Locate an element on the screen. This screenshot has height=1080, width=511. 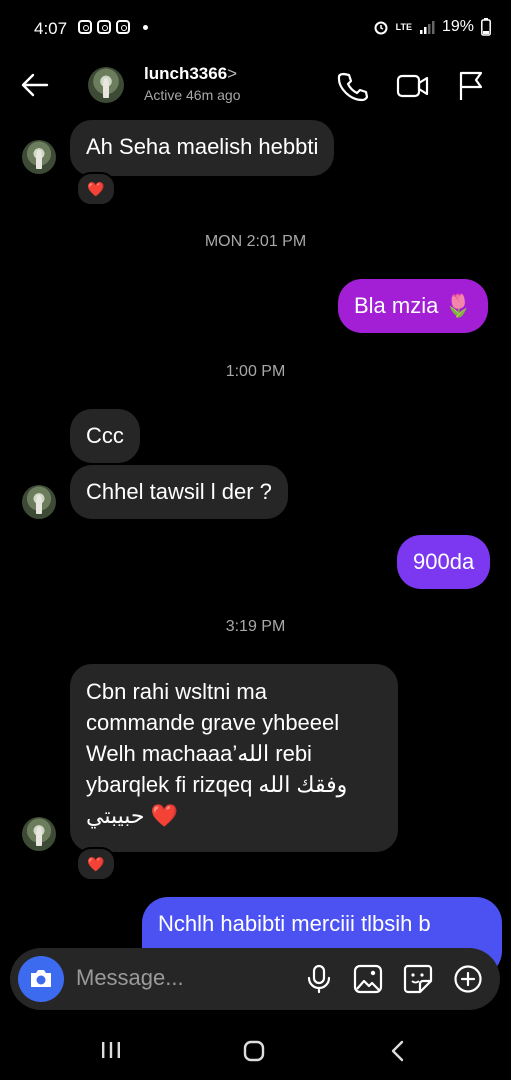
phone-icon is located at coordinates (352, 86).